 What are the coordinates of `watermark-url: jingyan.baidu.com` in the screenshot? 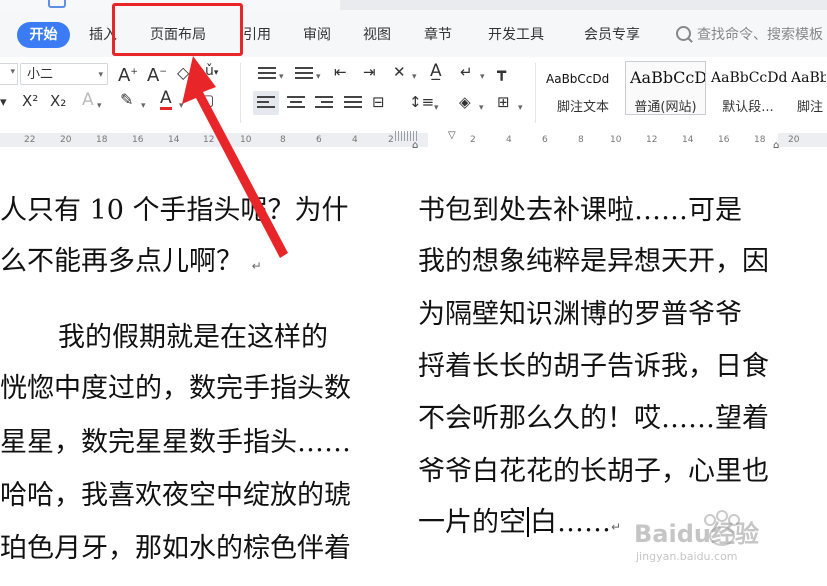 It's located at (687, 556).